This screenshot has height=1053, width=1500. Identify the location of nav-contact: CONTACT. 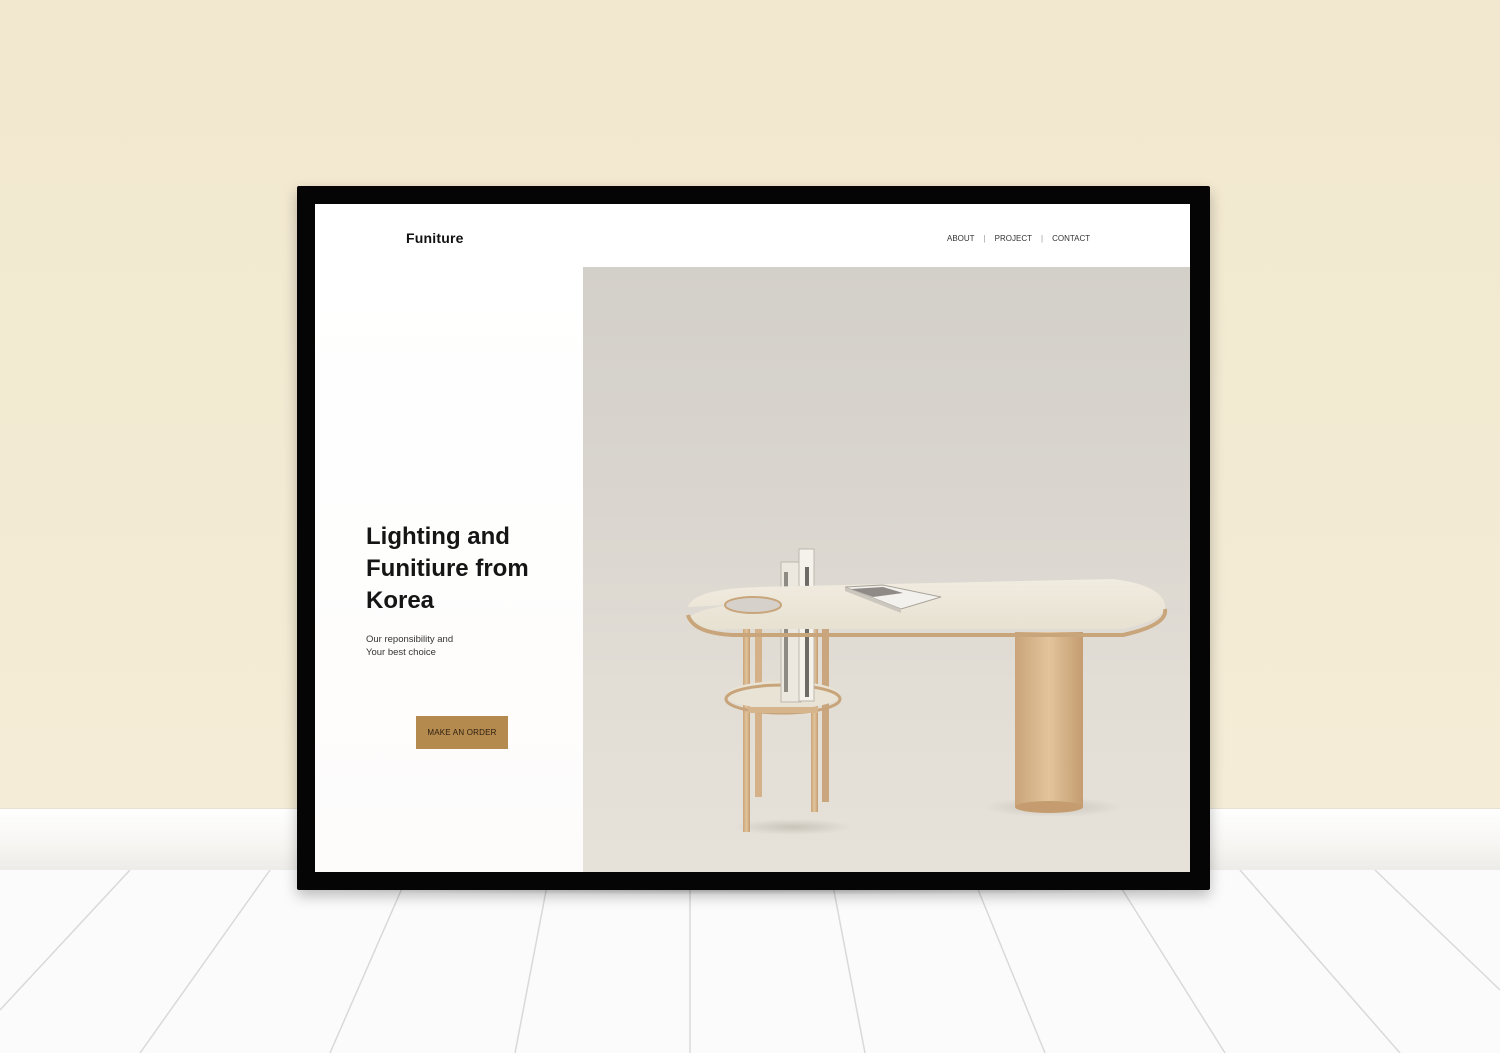
(1071, 238).